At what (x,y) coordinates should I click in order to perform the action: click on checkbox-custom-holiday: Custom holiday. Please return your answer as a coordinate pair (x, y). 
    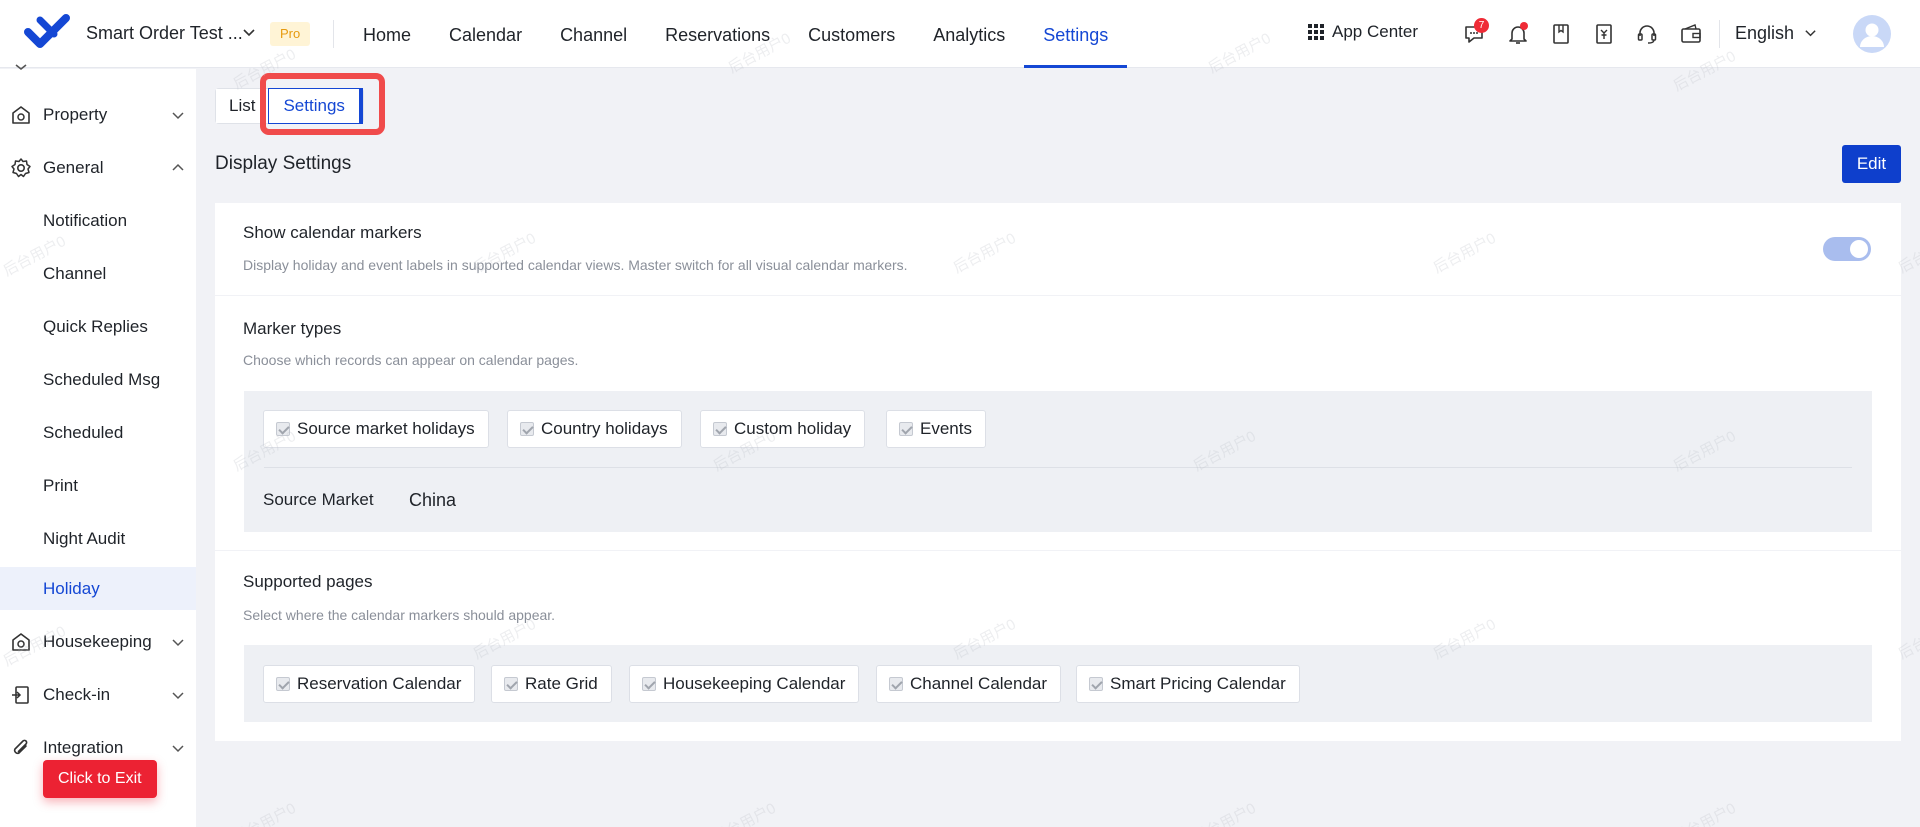
    Looking at the image, I should click on (783, 429).